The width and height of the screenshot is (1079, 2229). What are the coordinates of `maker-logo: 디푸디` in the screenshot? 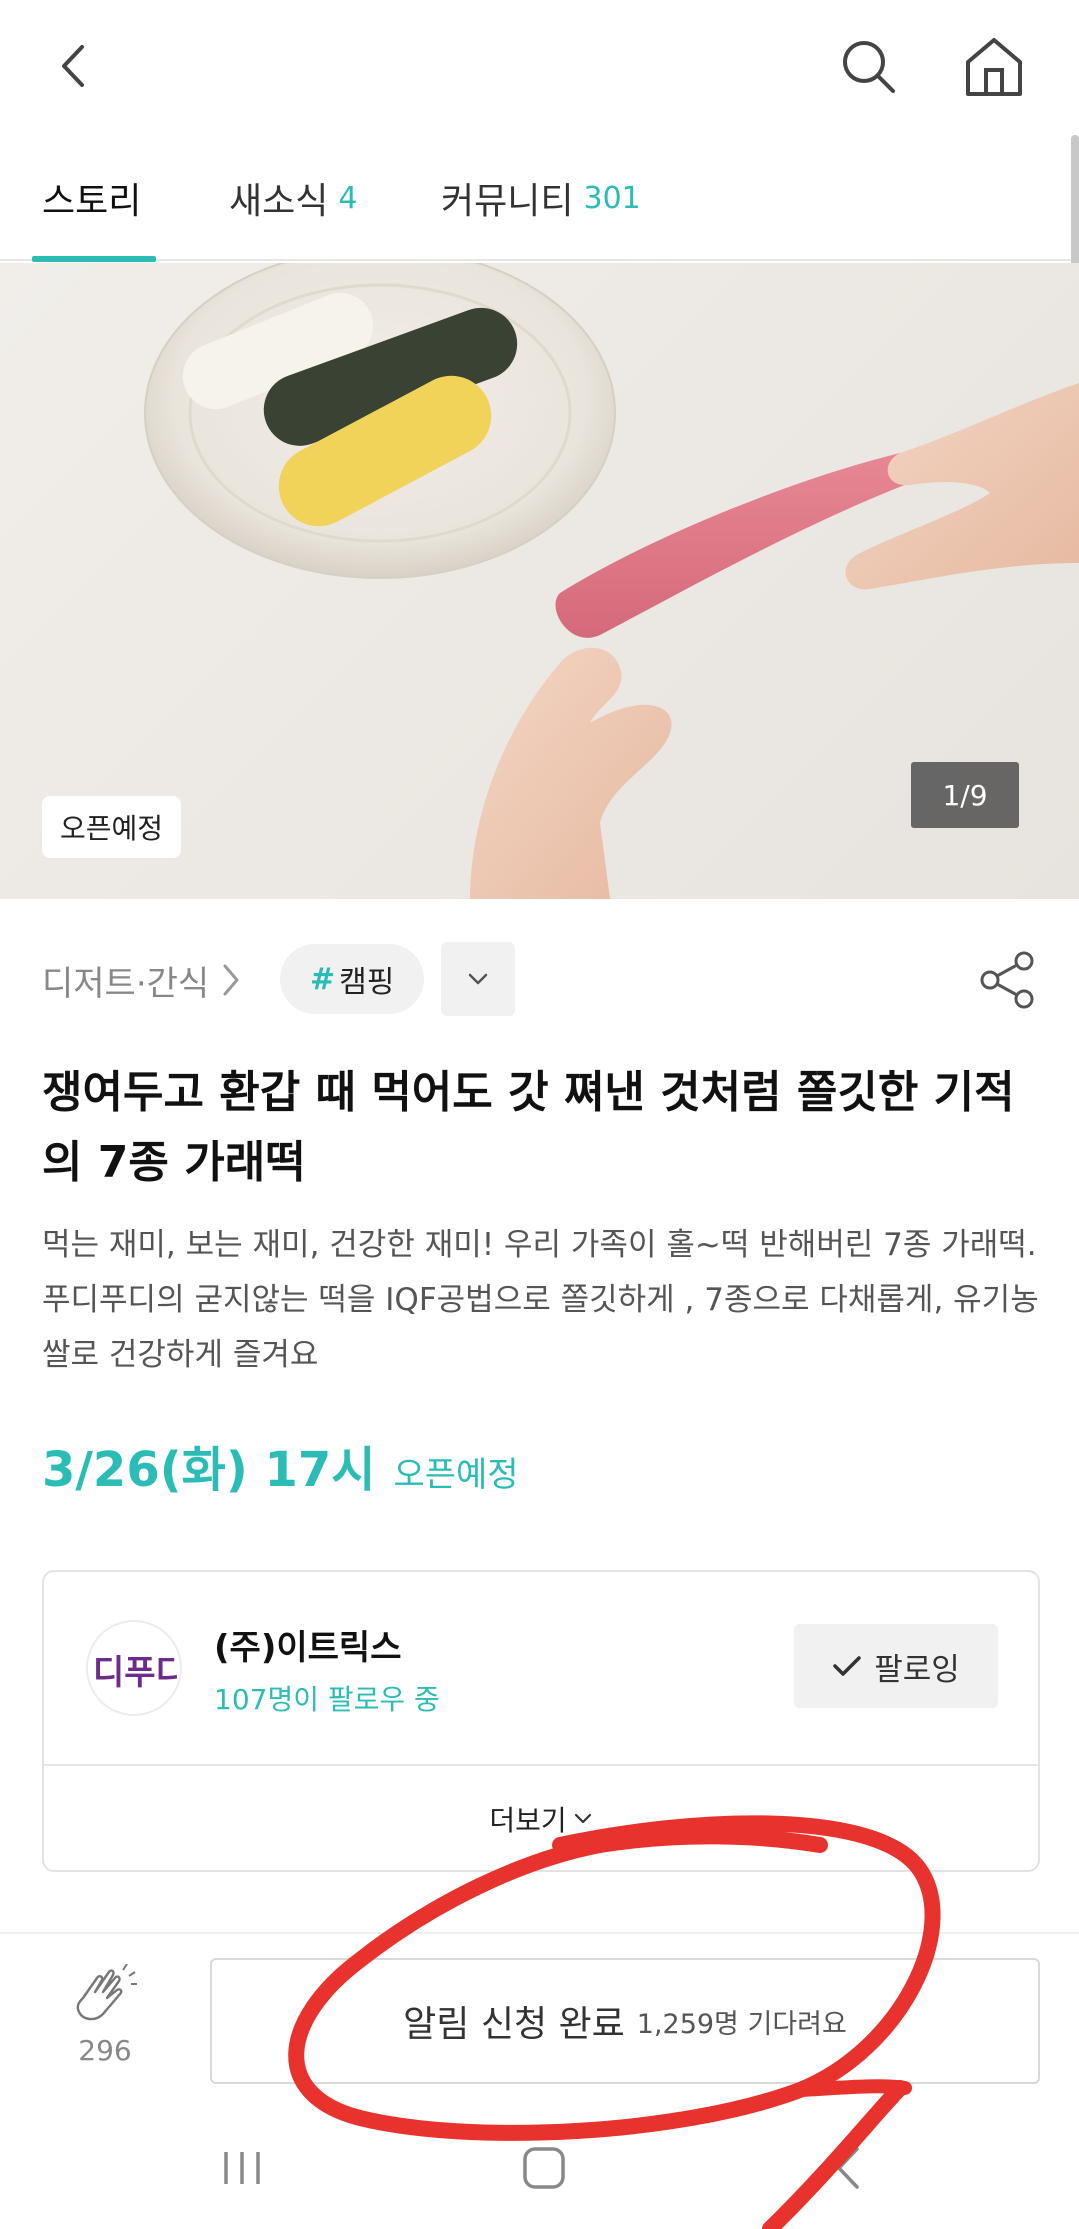 It's located at (134, 1668).